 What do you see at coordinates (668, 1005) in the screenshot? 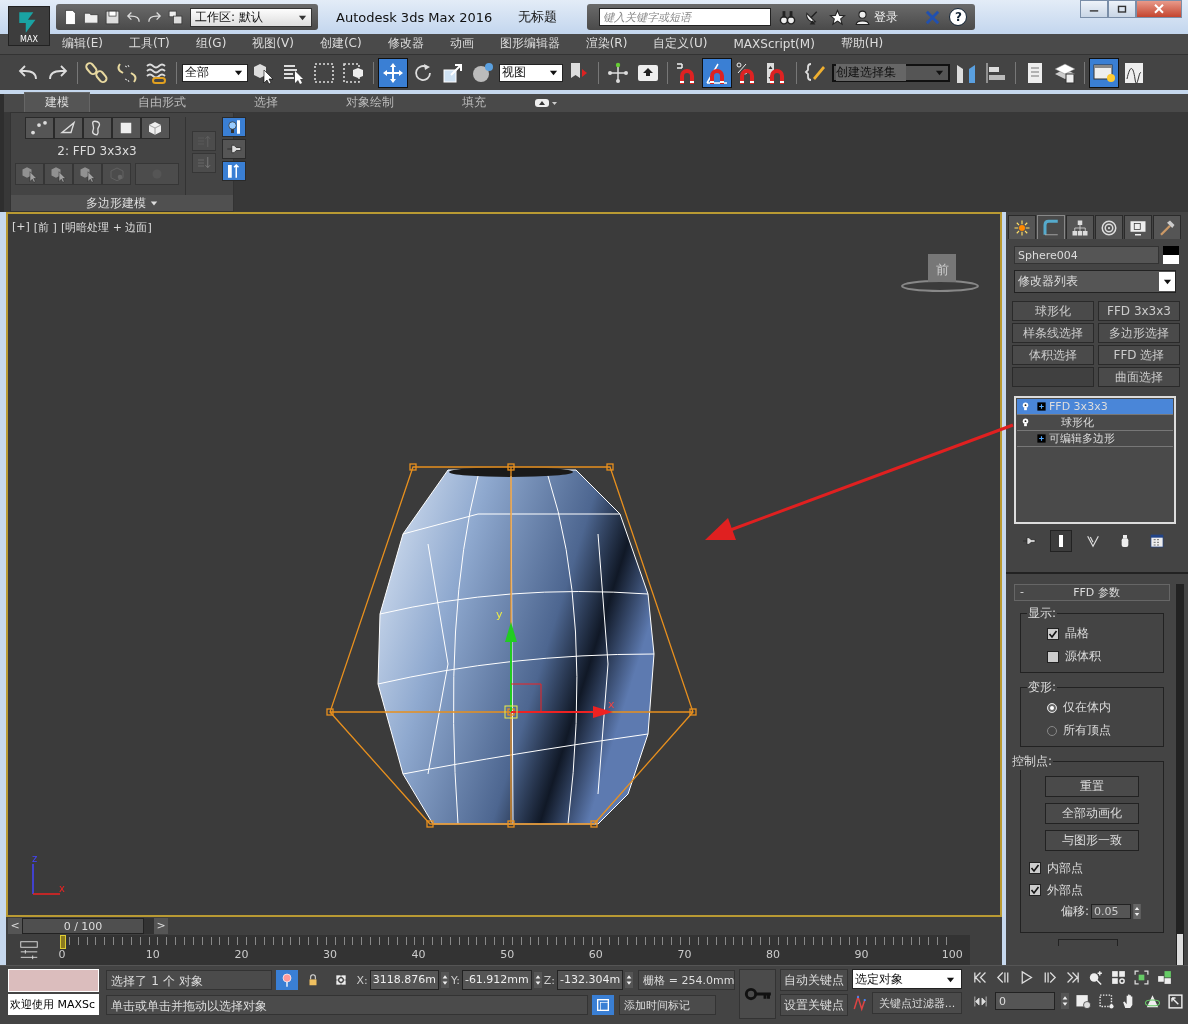
I see `add-time-tag-button: 添加时间标记` at bounding box center [668, 1005].